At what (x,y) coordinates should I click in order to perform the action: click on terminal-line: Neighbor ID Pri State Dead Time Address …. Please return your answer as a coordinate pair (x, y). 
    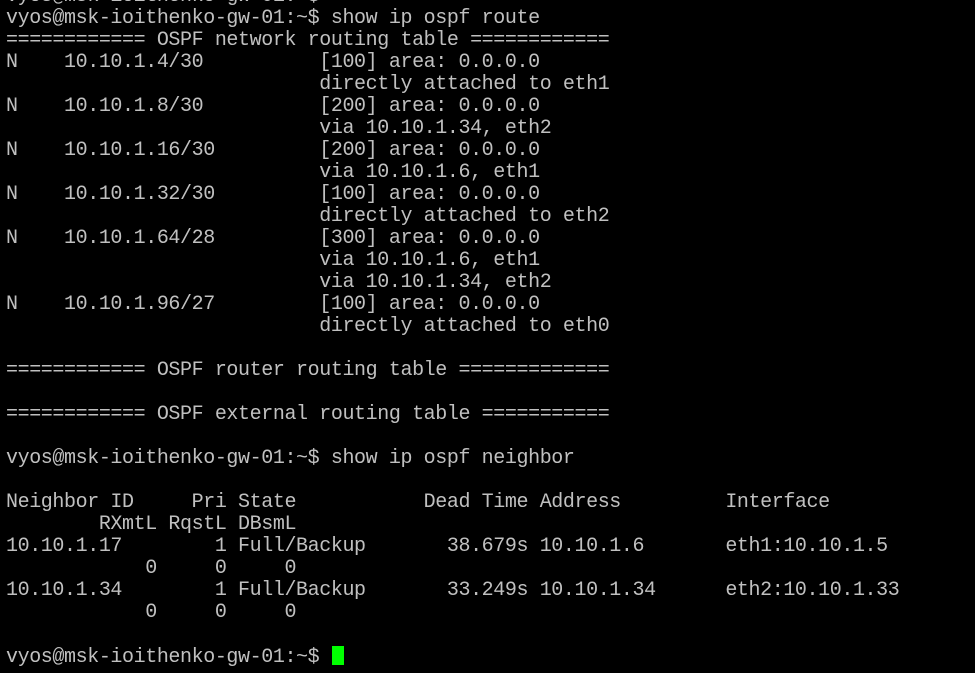
    Looking at the image, I should click on (418, 502).